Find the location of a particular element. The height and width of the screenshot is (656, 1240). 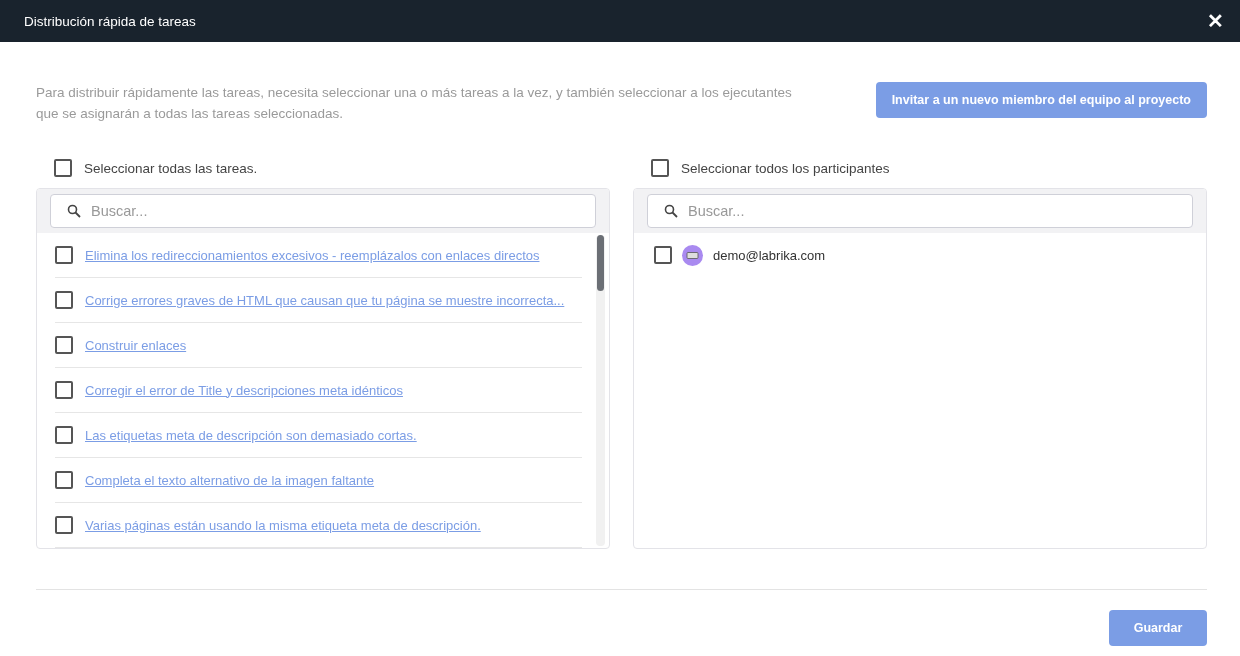

task-link: Construir enlaces is located at coordinates (136, 345).